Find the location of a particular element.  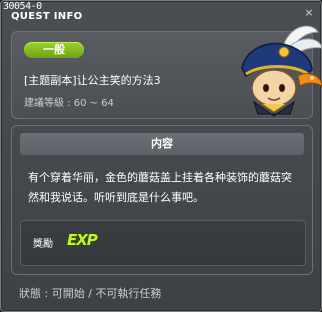

reward-label: 獎勵 is located at coordinates (43, 244).